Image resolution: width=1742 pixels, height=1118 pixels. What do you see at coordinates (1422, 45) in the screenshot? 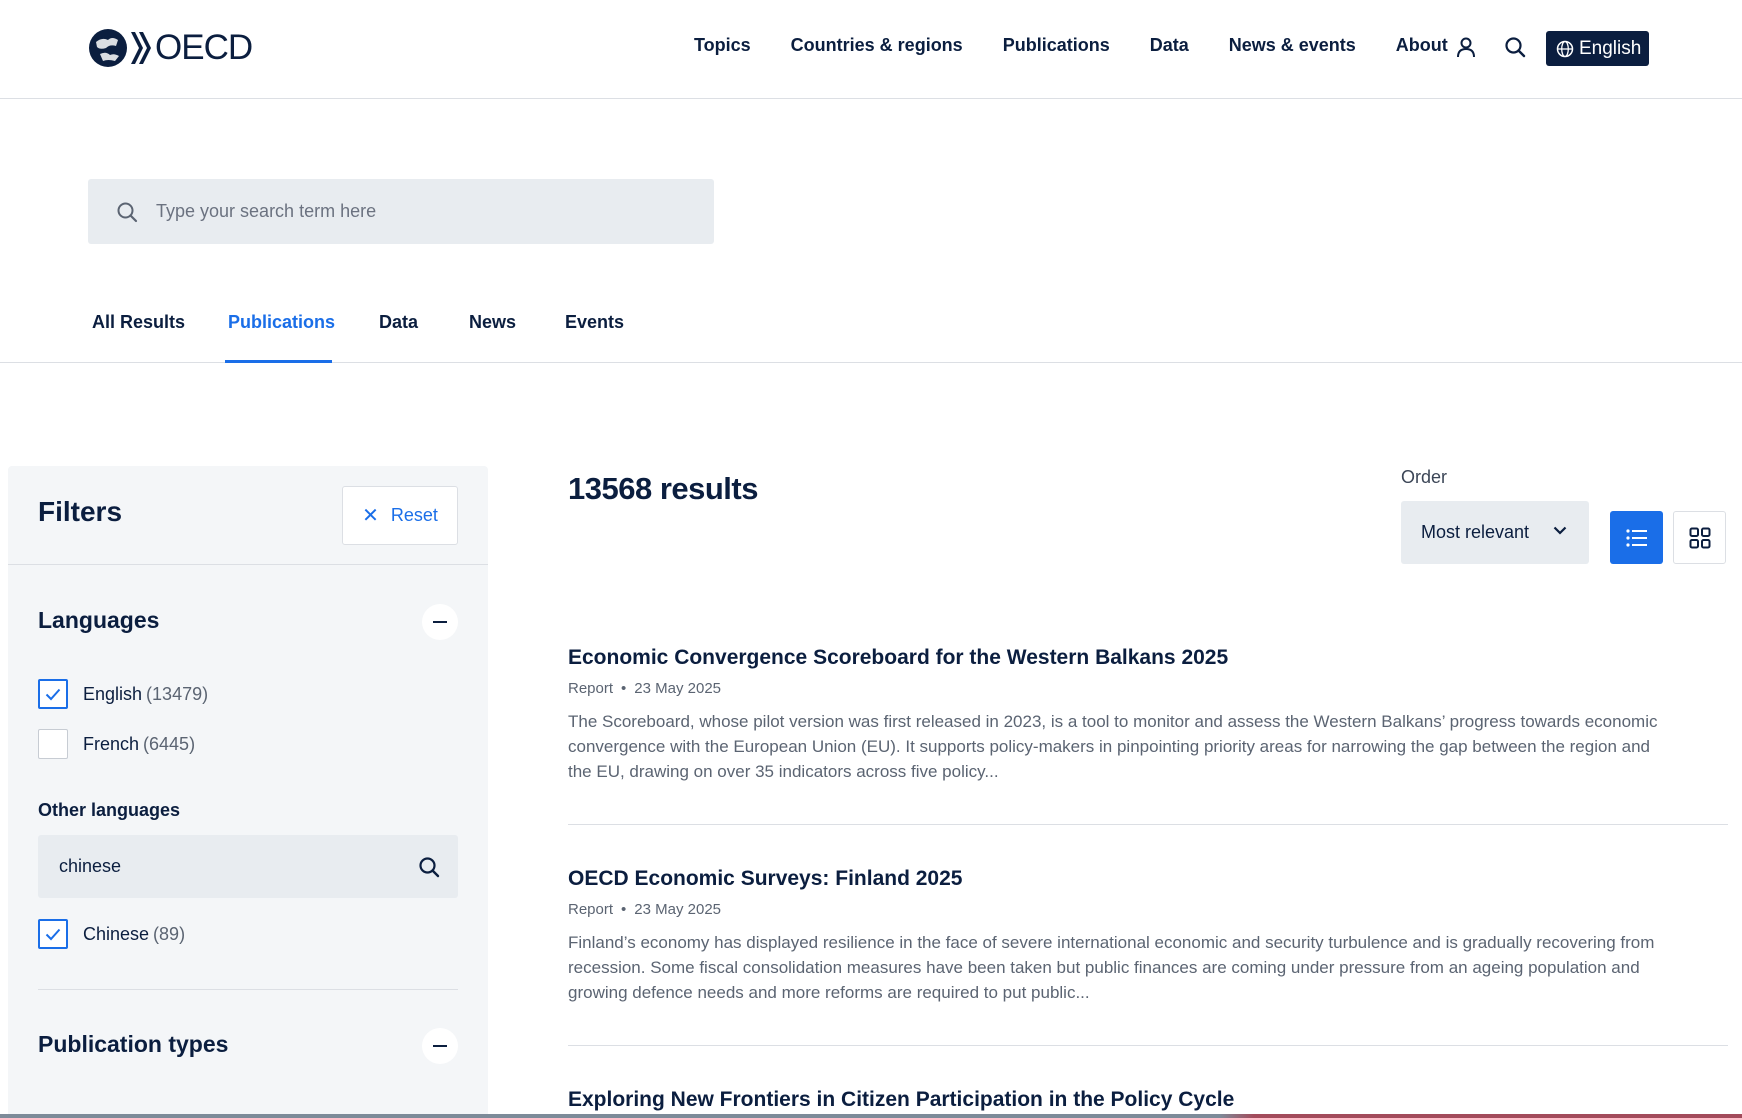
I see `nav-about: About` at bounding box center [1422, 45].